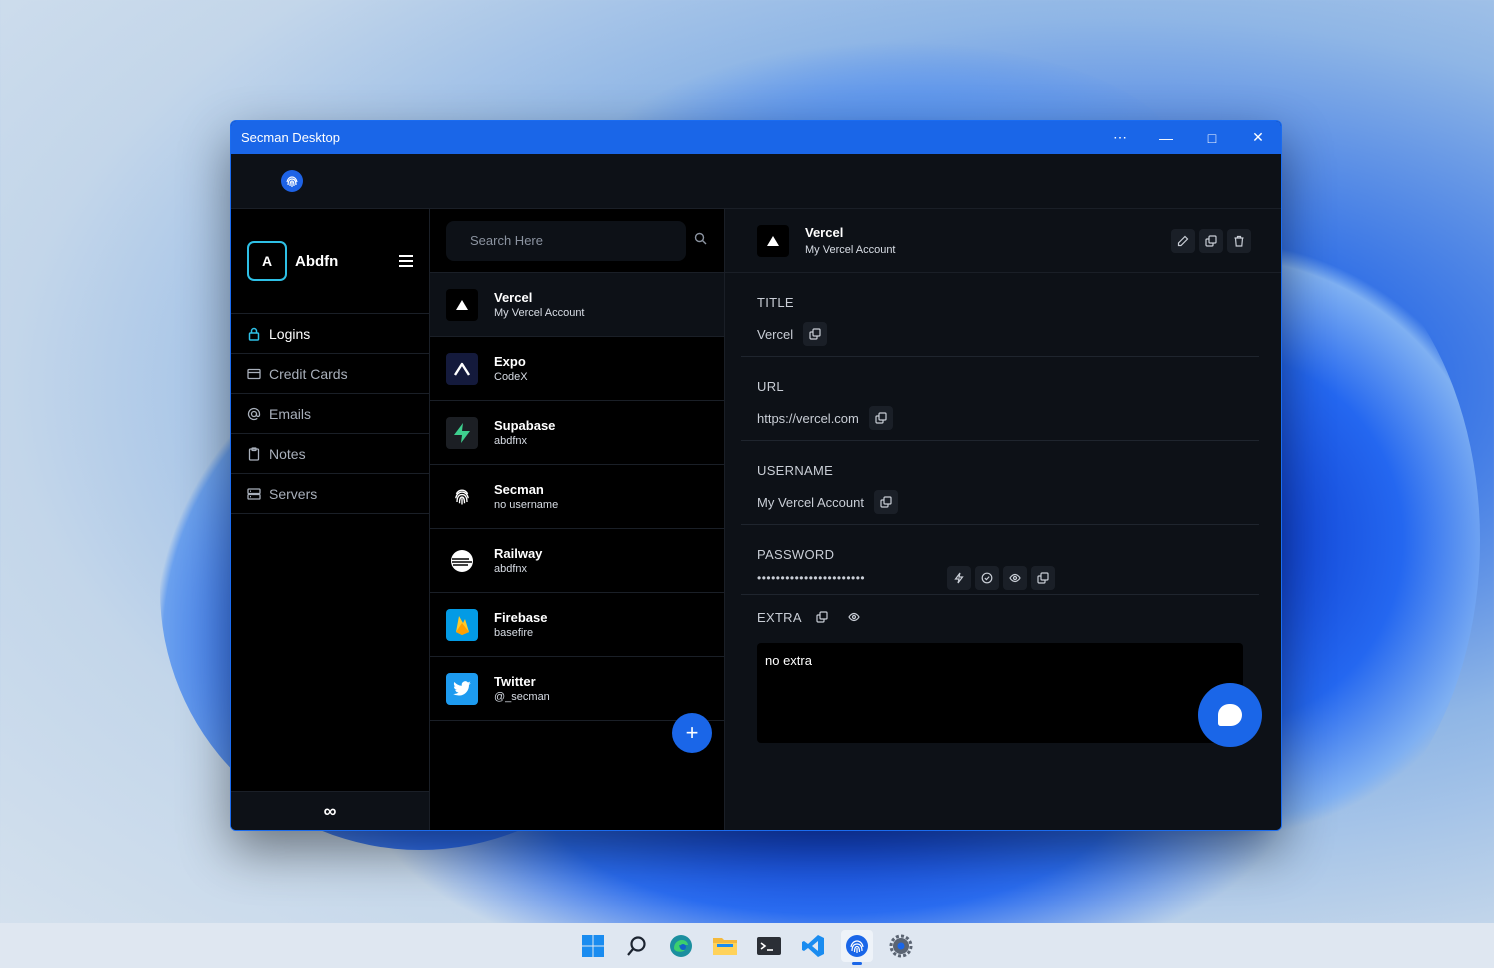  I want to click on add-entry-button: +, so click(692, 733).